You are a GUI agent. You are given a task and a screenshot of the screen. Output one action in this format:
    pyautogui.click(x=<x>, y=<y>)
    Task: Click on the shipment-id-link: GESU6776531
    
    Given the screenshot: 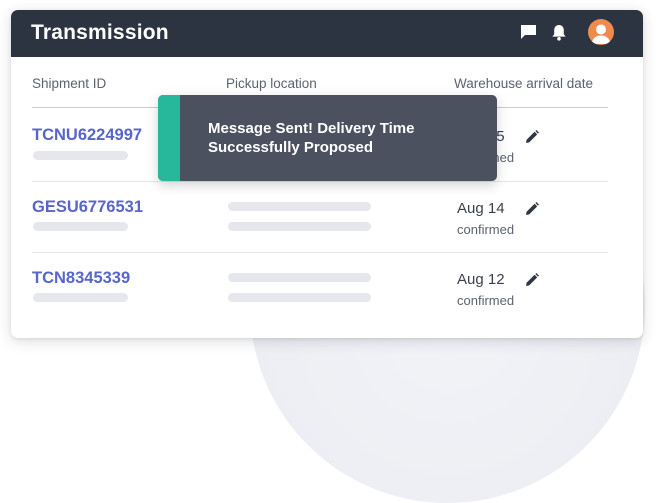 What is the action you would take?
    pyautogui.click(x=87, y=207)
    